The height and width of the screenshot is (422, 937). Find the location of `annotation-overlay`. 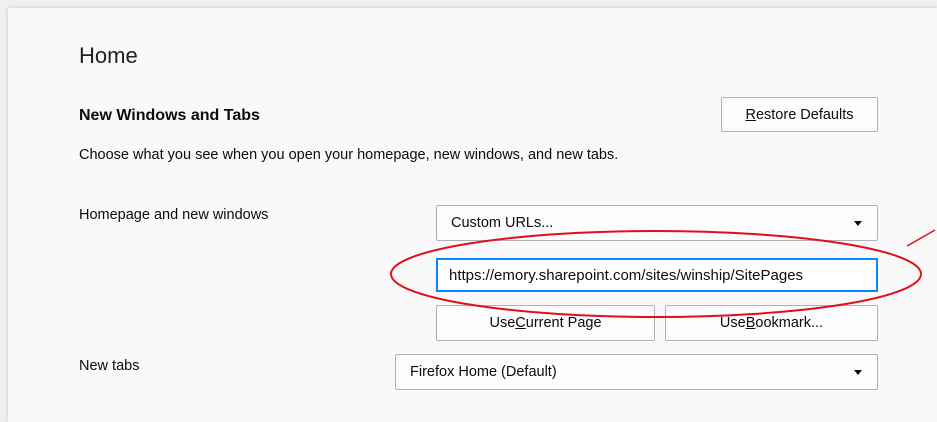

annotation-overlay is located at coordinates (663, 273).